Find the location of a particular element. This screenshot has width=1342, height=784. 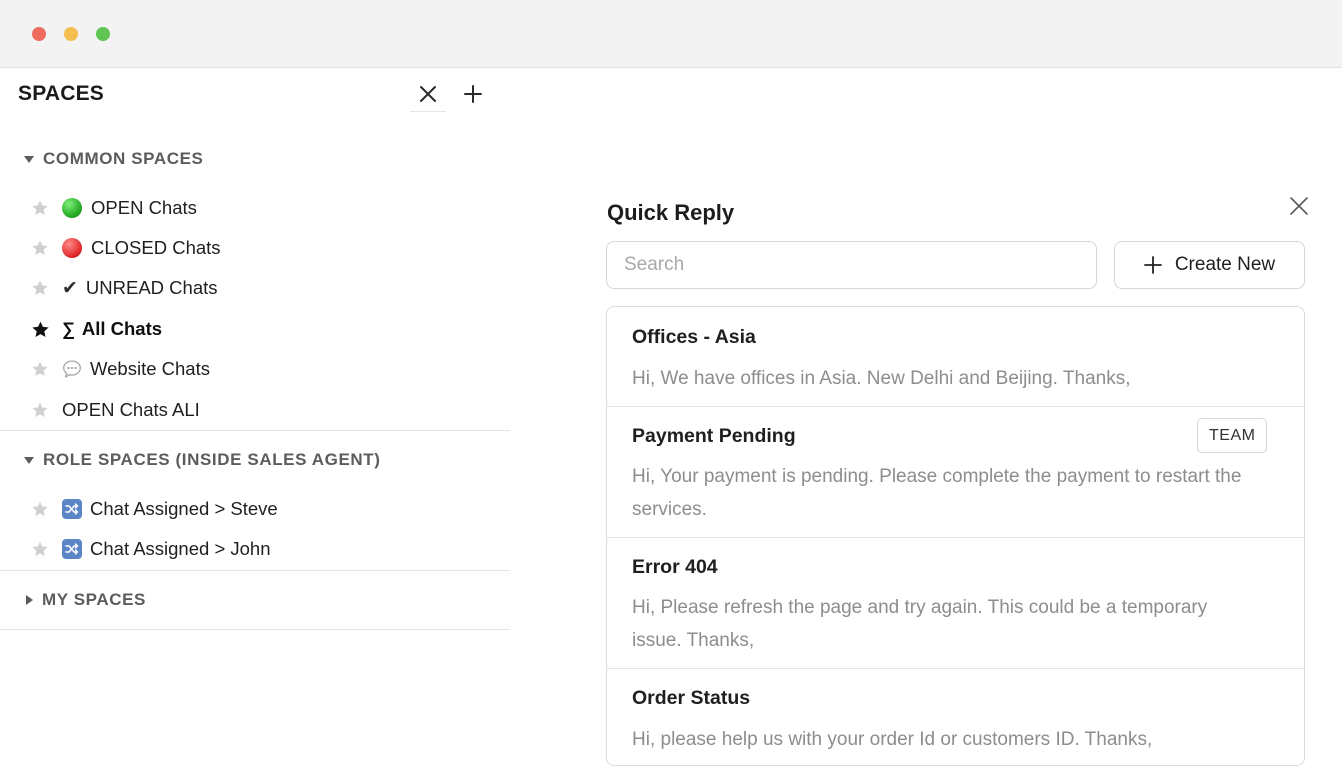

speech-bubble-icon is located at coordinates (72, 369).